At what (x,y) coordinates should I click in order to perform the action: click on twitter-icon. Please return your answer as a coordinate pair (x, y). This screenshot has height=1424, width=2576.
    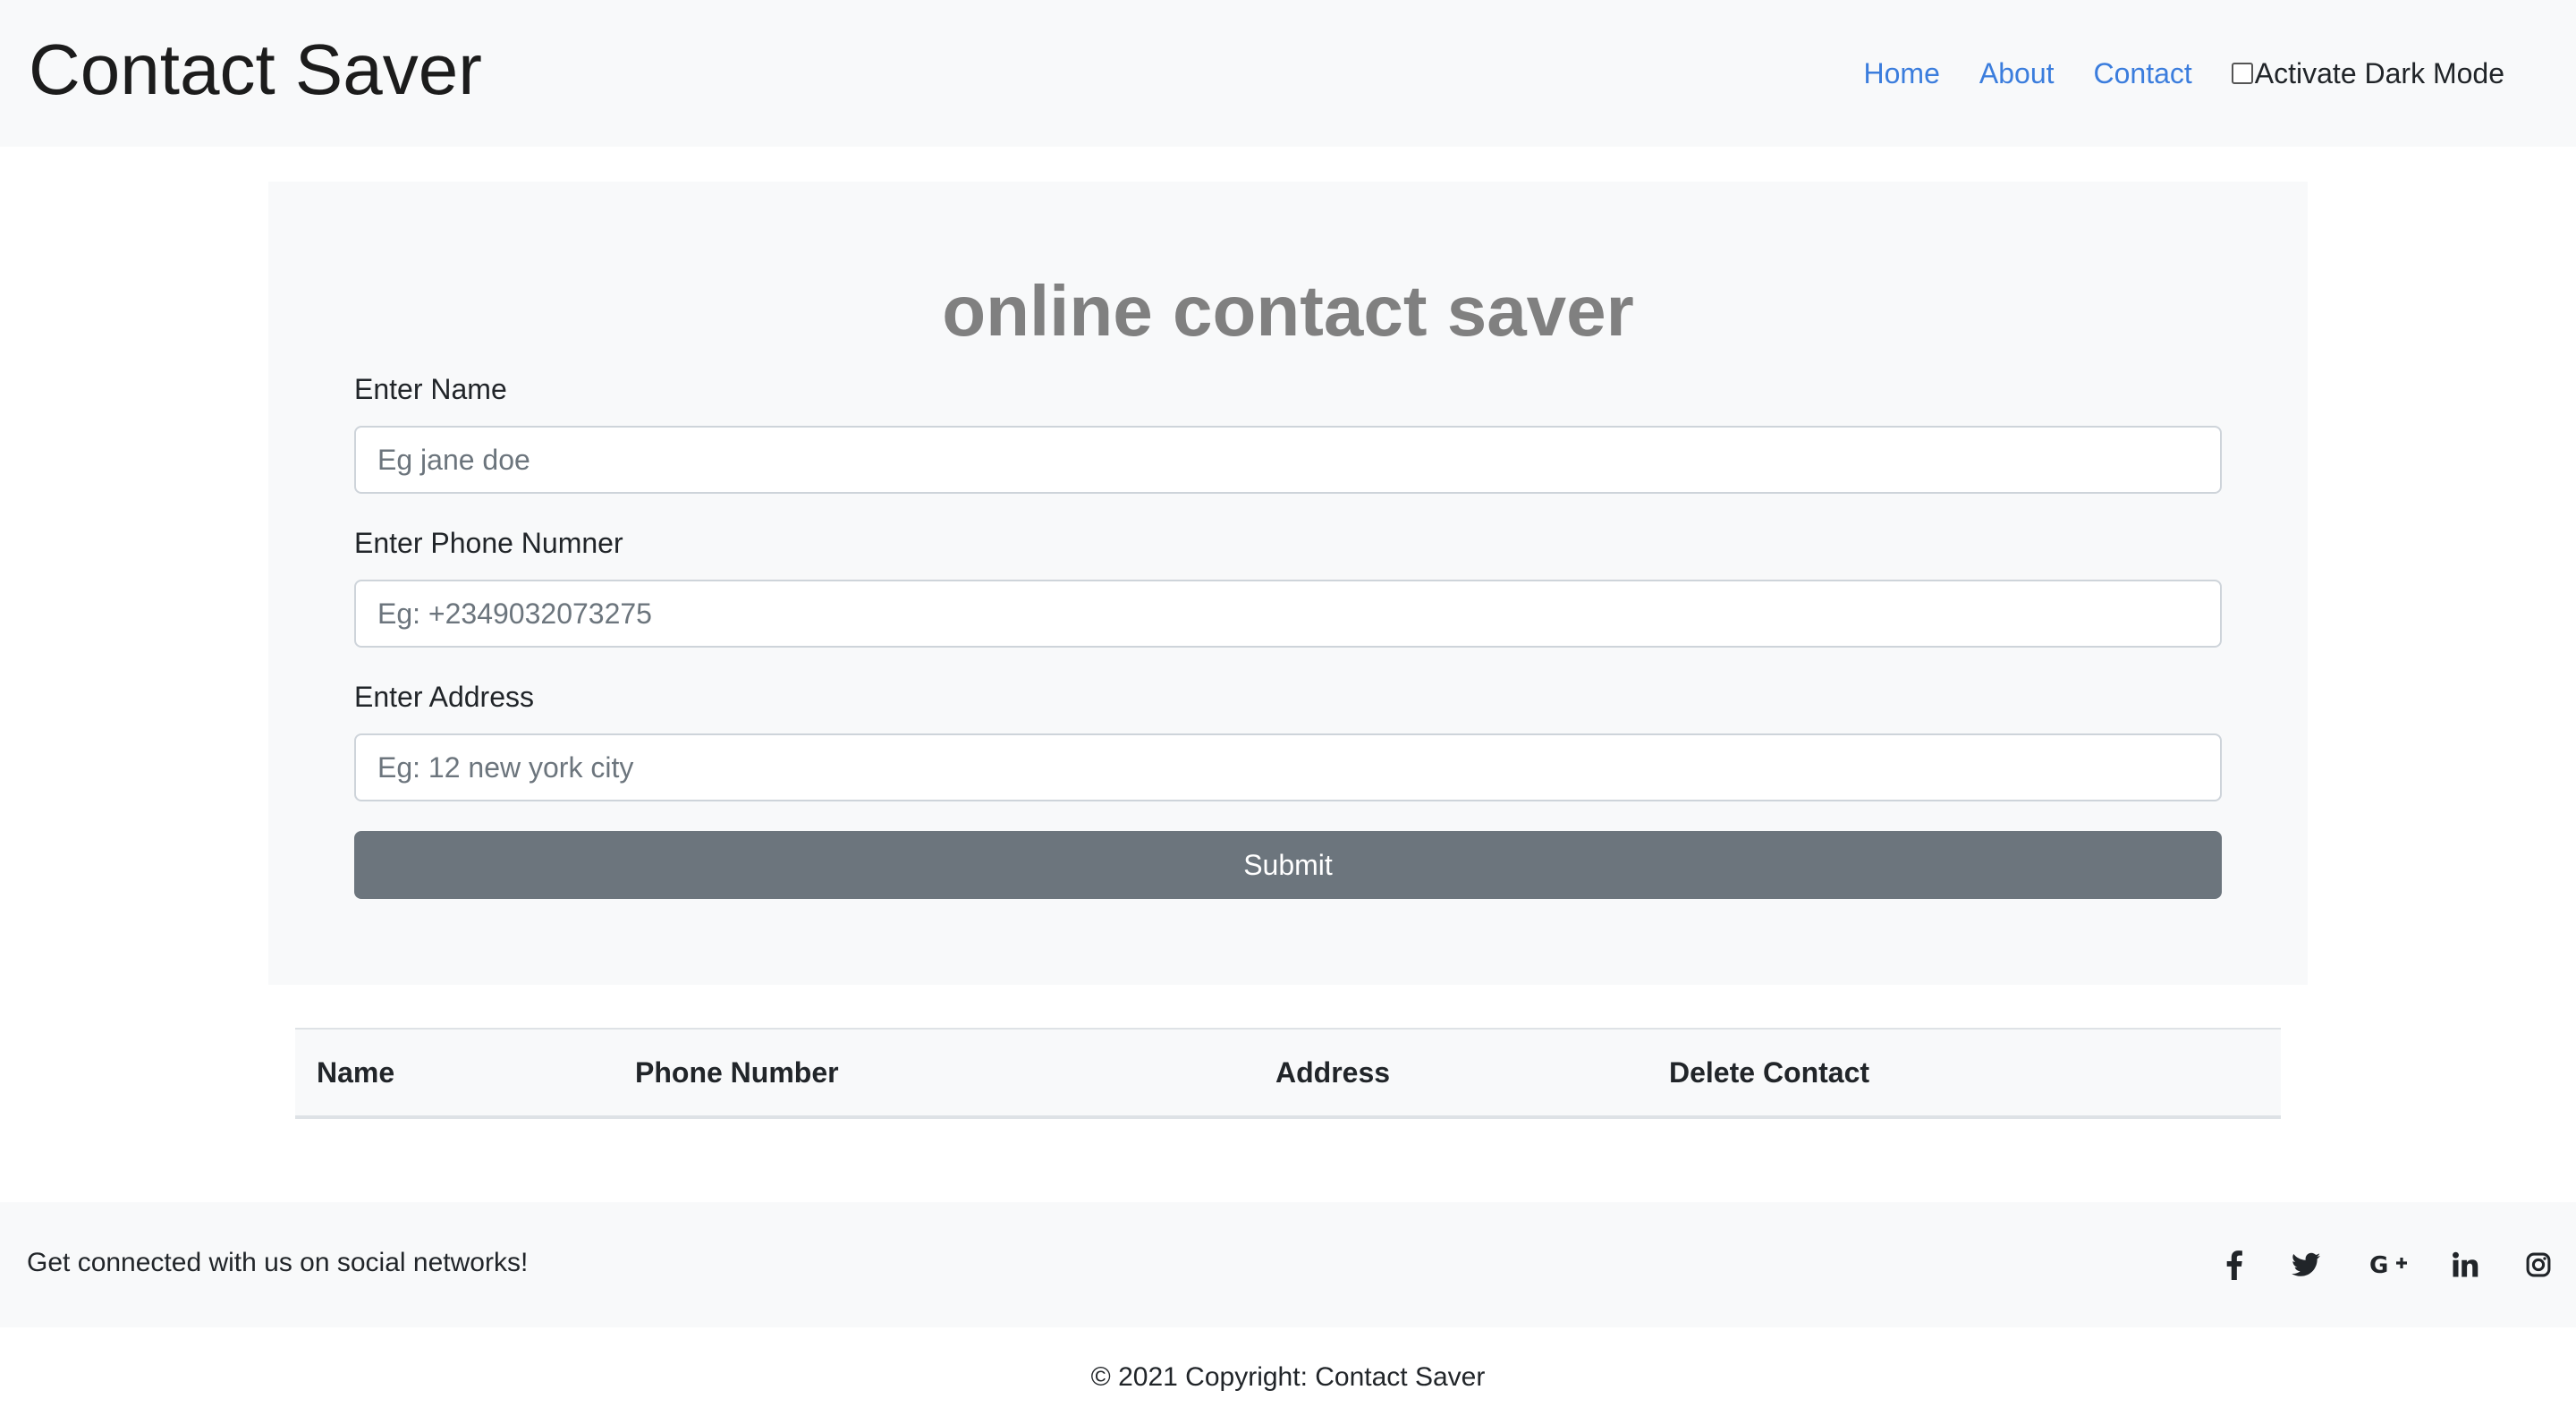
    Looking at the image, I should click on (2306, 1265).